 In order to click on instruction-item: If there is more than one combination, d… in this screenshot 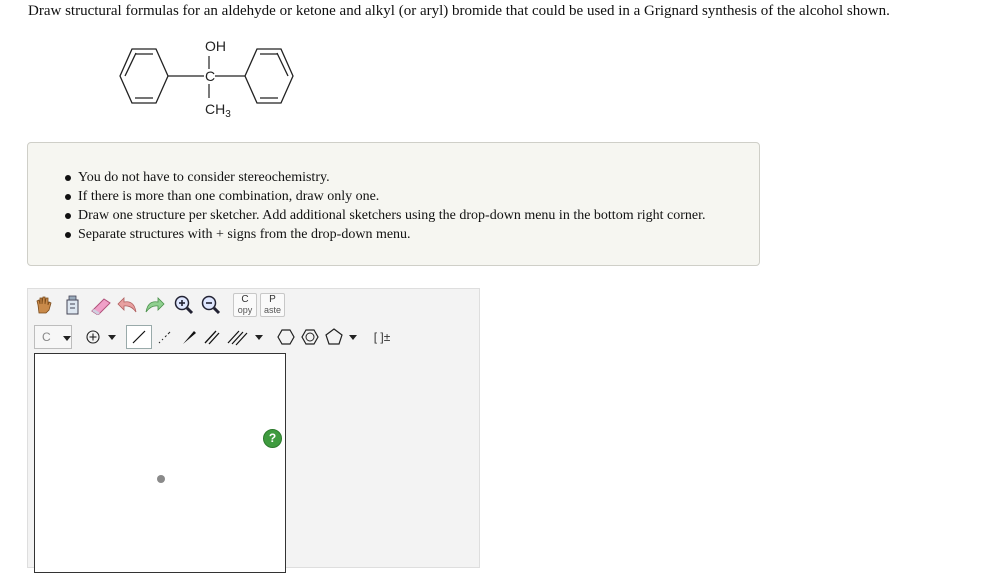, I will do `click(385, 196)`.